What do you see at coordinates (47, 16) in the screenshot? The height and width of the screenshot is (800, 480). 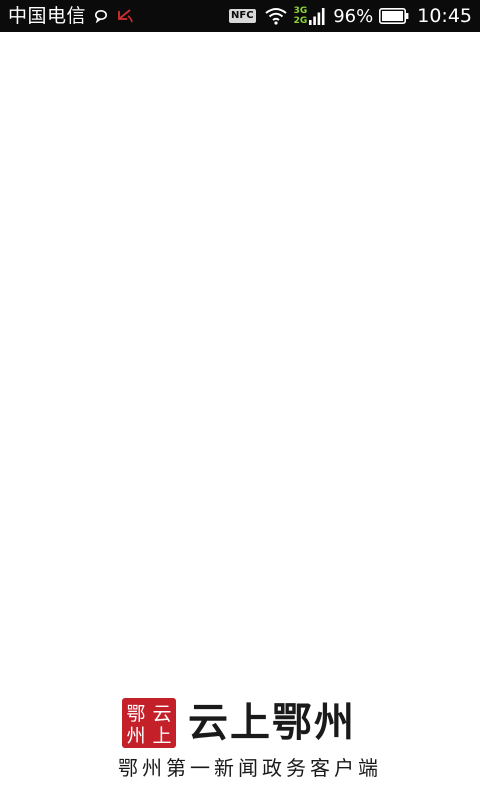 I see `carrier-name: 中国电信` at bounding box center [47, 16].